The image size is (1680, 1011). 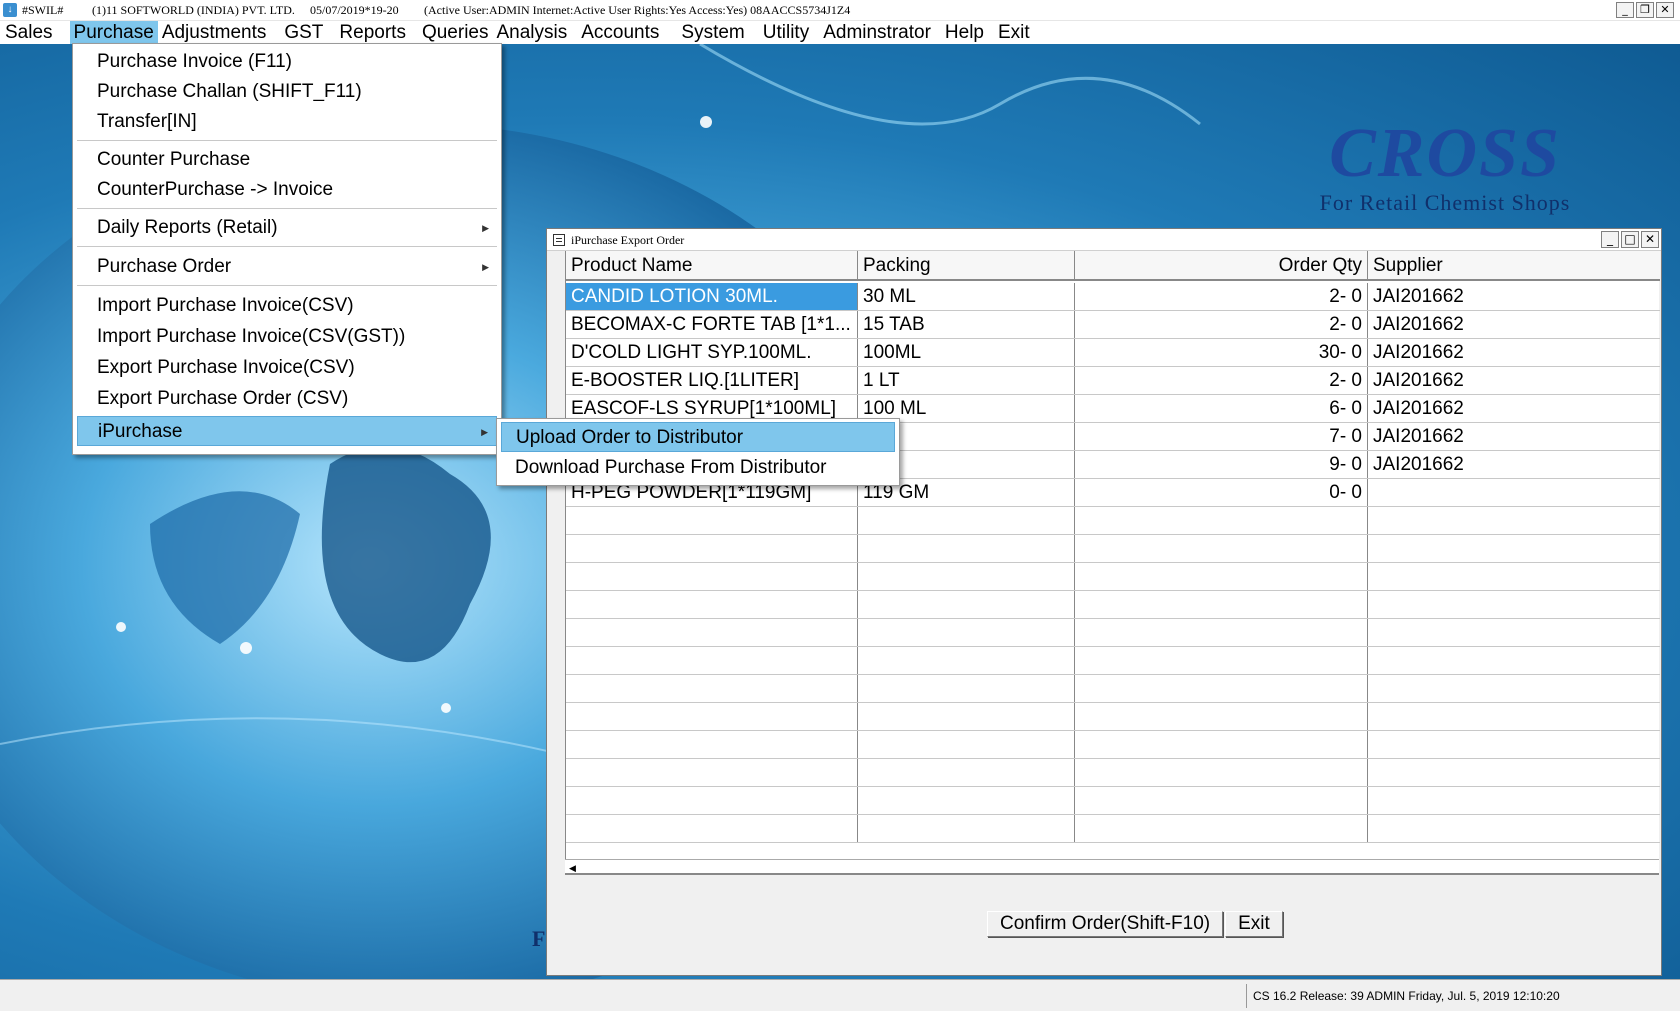 I want to click on exit-button: Exit, so click(x=1254, y=924).